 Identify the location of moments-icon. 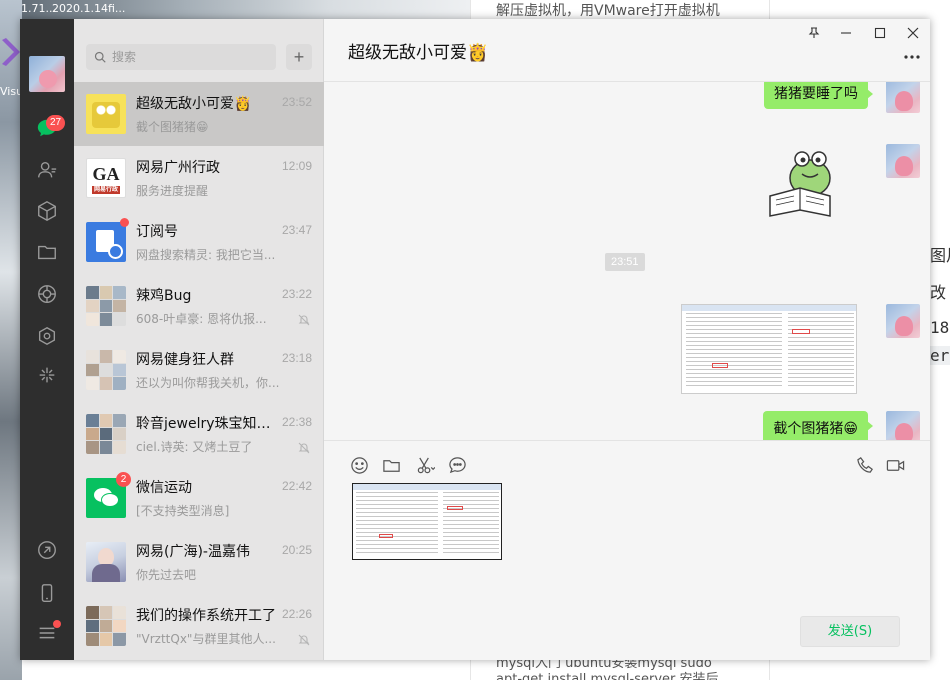
(47, 294).